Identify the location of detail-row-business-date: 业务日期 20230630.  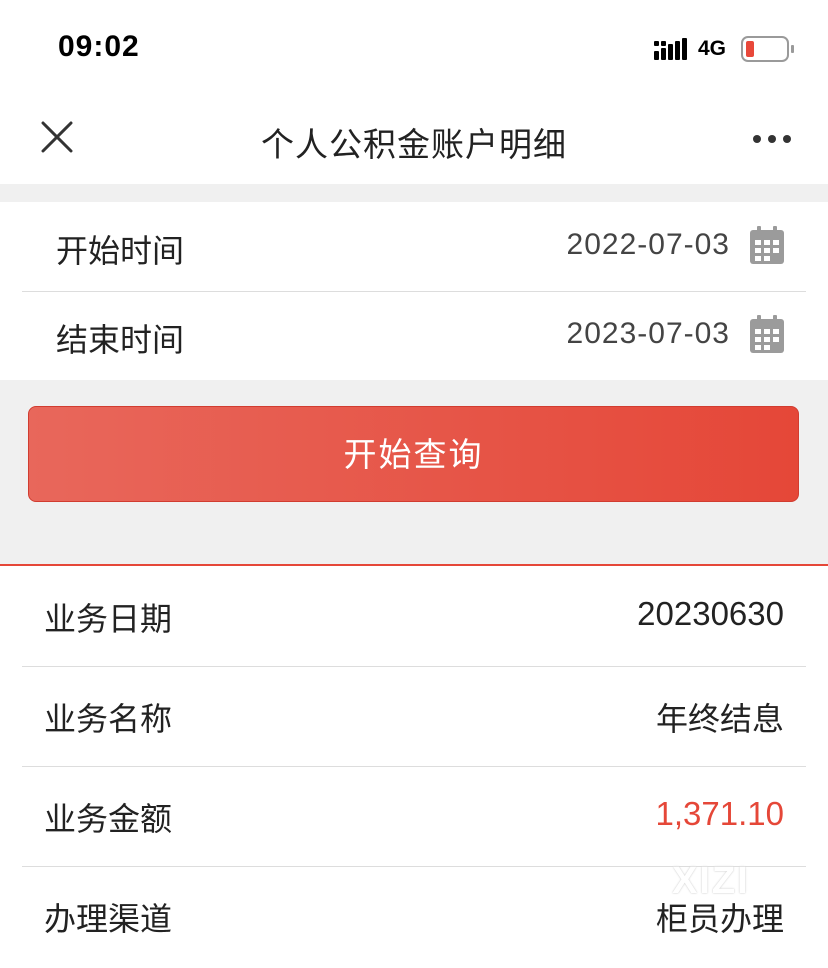
(414, 616).